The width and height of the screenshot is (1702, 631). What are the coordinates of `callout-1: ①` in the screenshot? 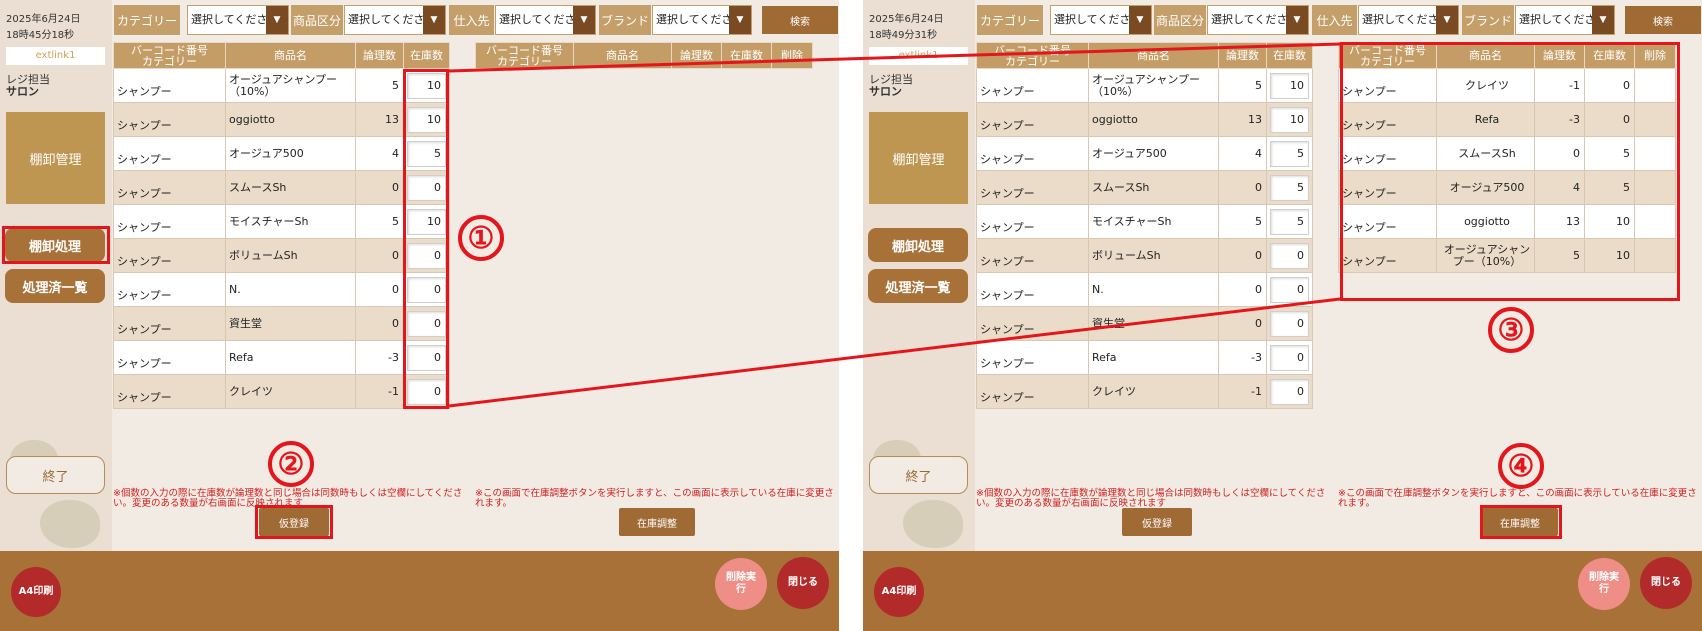 It's located at (481, 238).